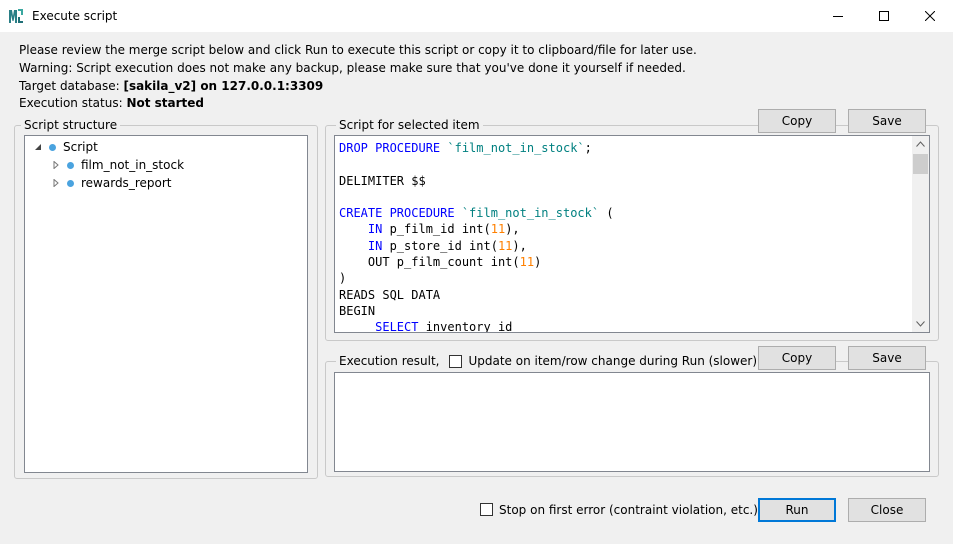  I want to click on update-on-change-checkbox, so click(456, 361).